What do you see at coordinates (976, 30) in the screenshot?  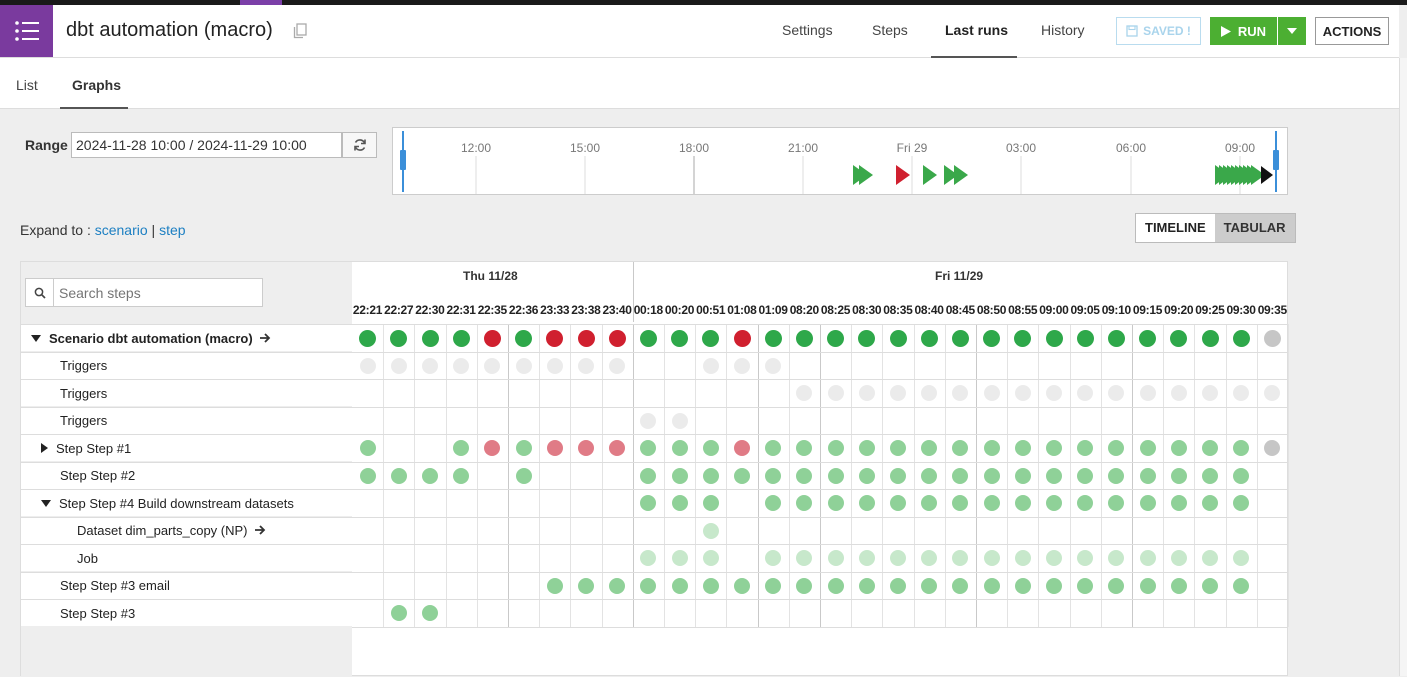 I see `tab-last-runs: Last runs` at bounding box center [976, 30].